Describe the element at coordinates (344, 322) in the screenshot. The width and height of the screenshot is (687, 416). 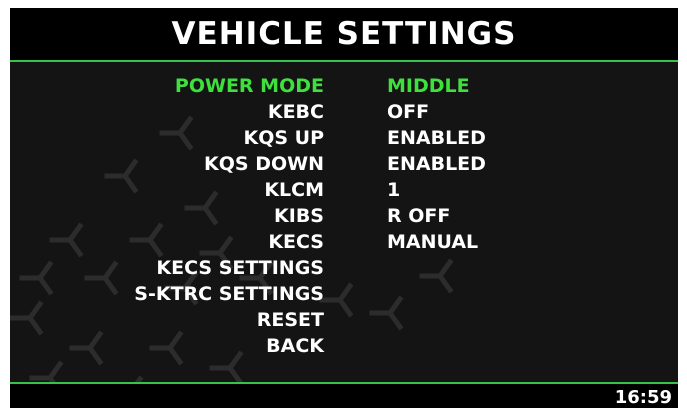
I see `menu-item-reset: RESET` at that location.